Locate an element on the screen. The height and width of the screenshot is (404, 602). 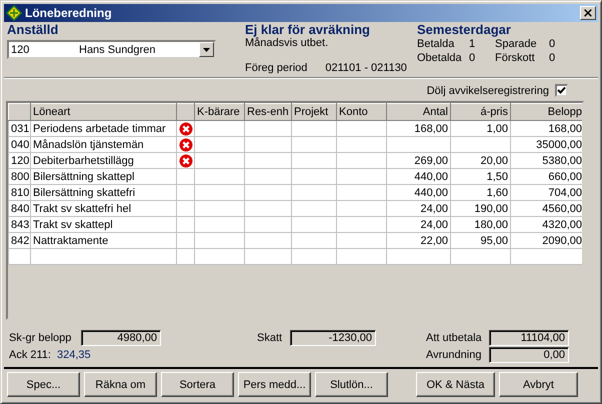
table-cell: 4320,00 is located at coordinates (562, 224).